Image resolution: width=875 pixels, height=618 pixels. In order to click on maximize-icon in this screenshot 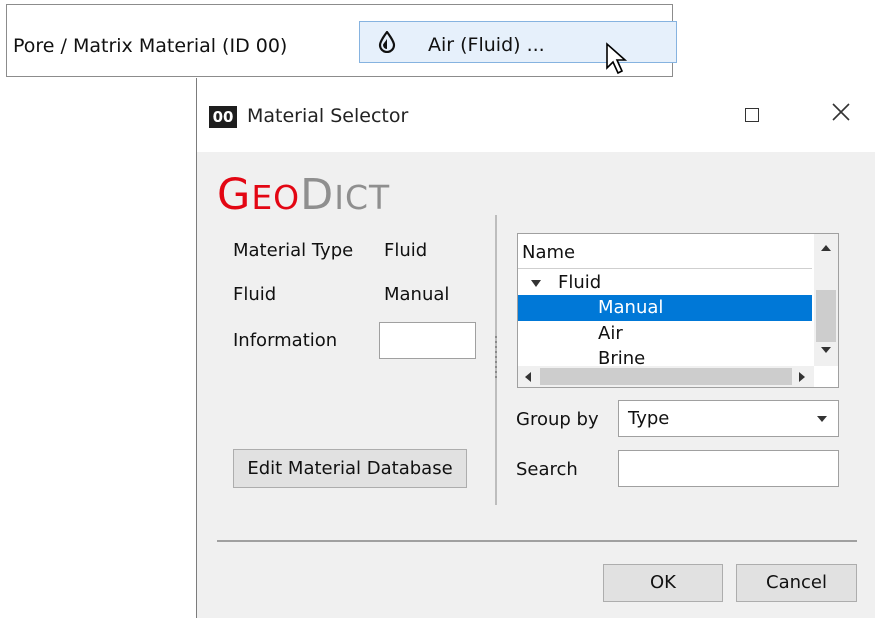, I will do `click(752, 115)`.